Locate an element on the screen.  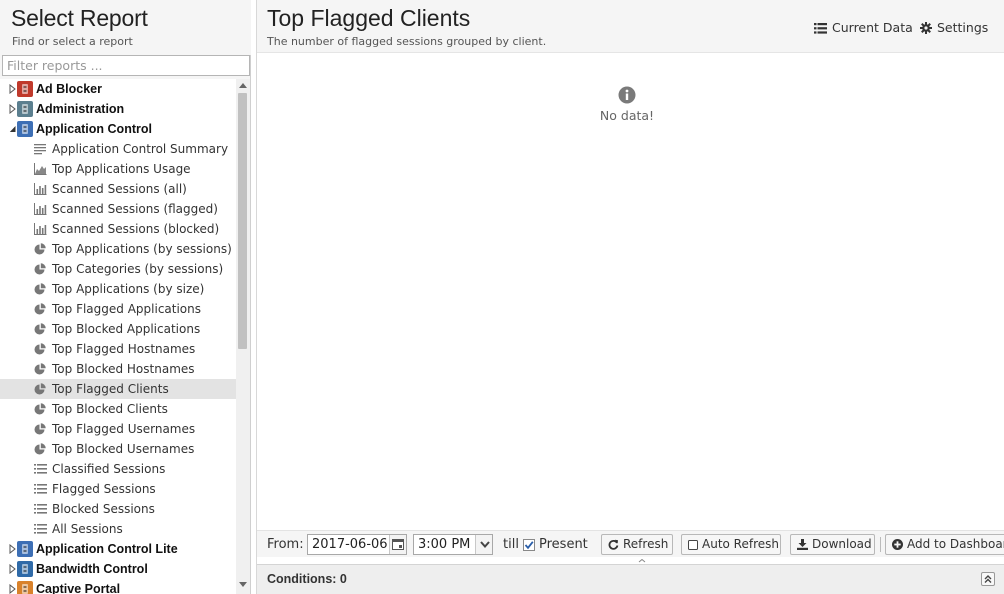
tree-report-top-flagged-hostnames: Top Flagged Hostnames is located at coordinates (118, 349).